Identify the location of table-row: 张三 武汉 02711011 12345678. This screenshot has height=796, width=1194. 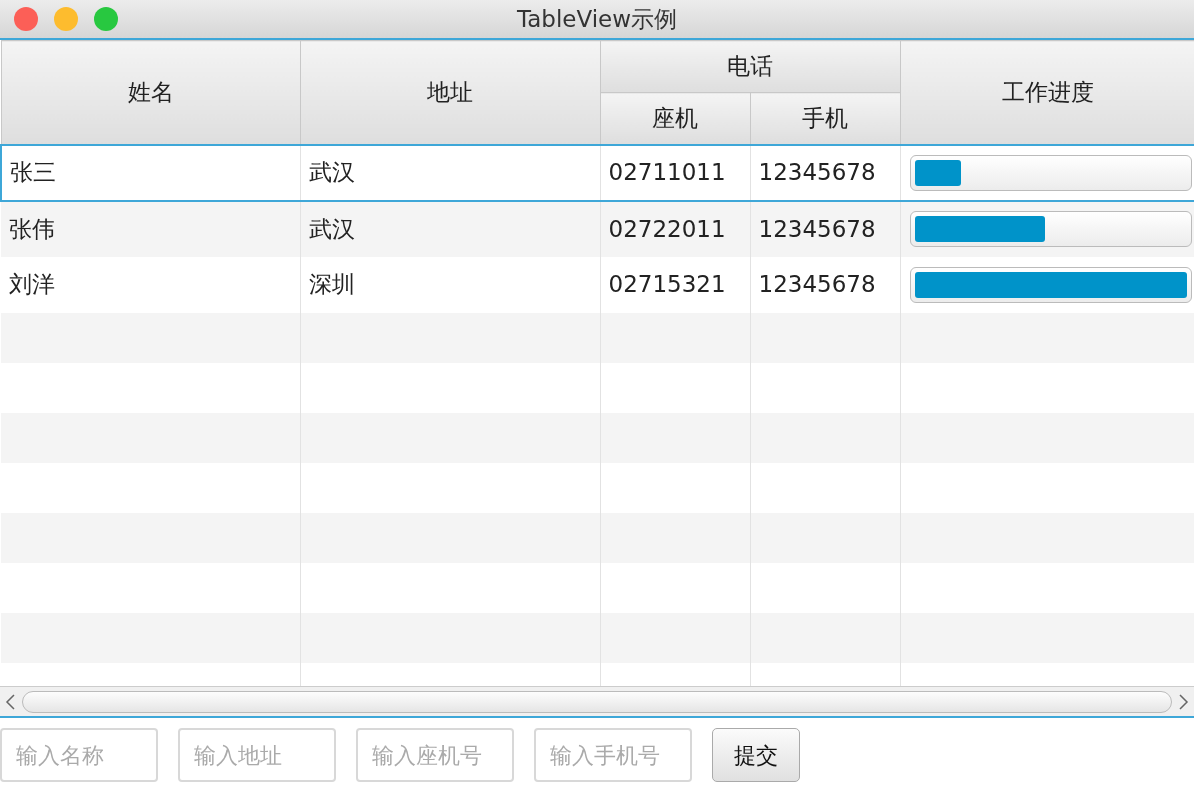
(597, 172).